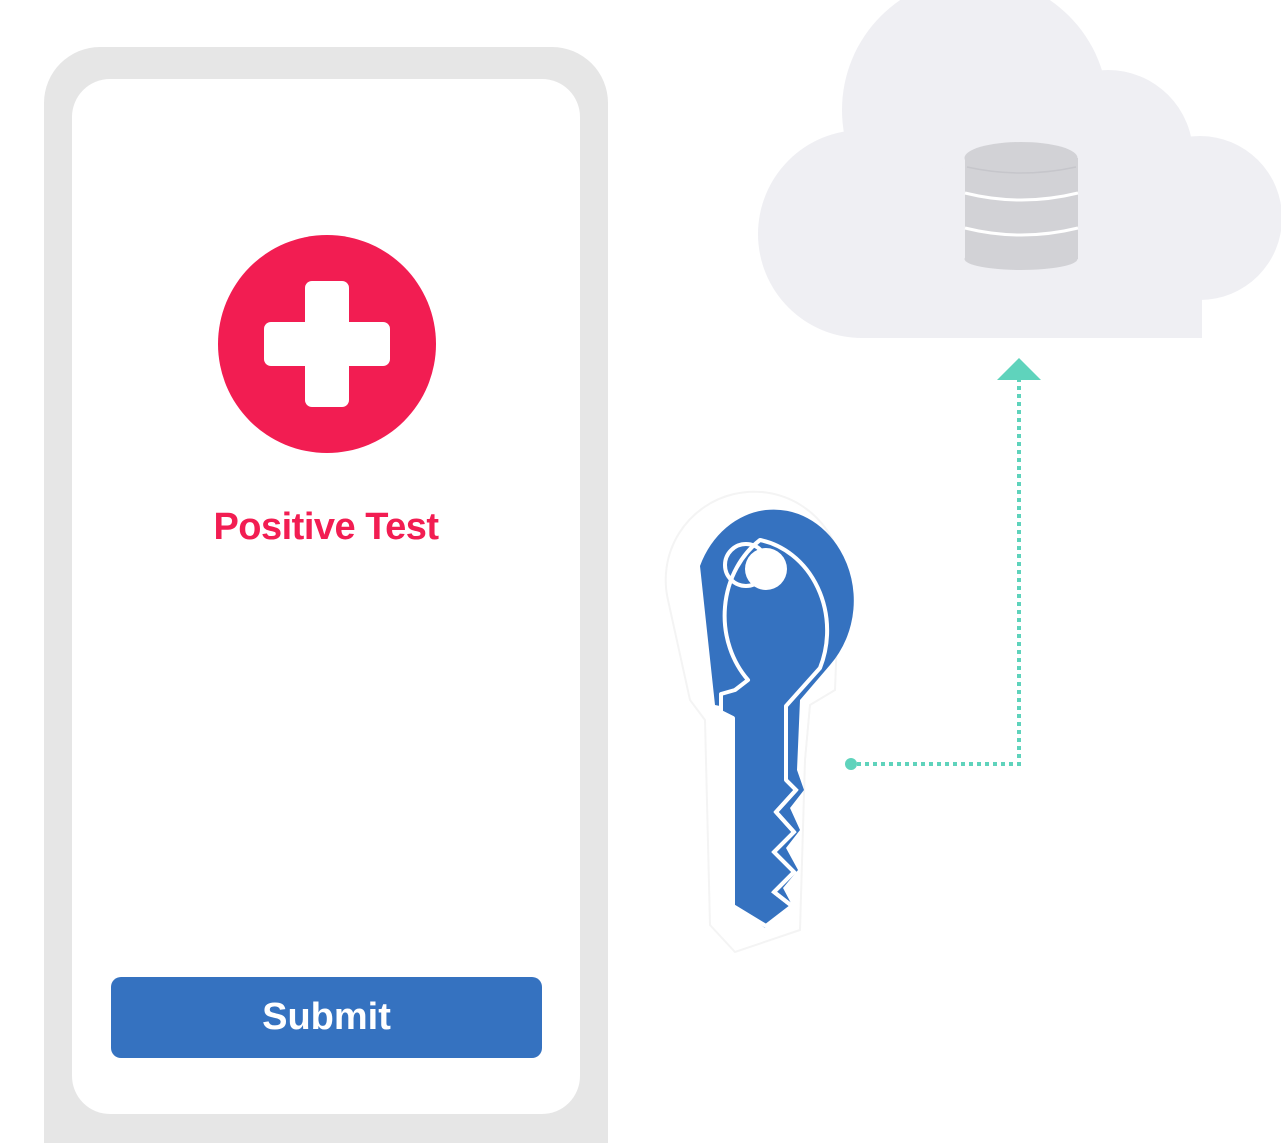  I want to click on database-icon, so click(1021, 206).